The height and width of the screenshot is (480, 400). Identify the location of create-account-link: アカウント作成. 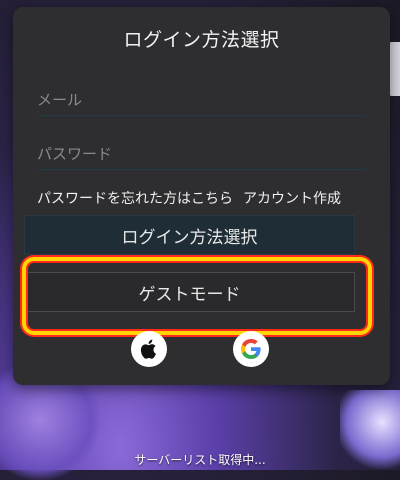
(292, 199).